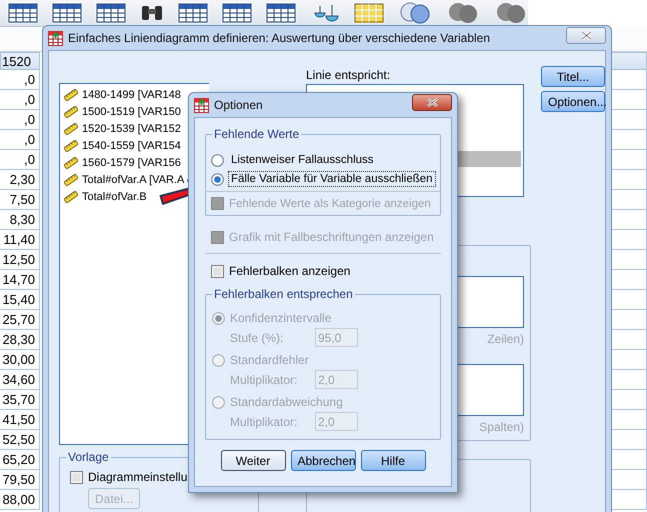 The image size is (647, 512). Describe the element at coordinates (20, 300) in the screenshot. I see `table-cell: 15,40` at that location.